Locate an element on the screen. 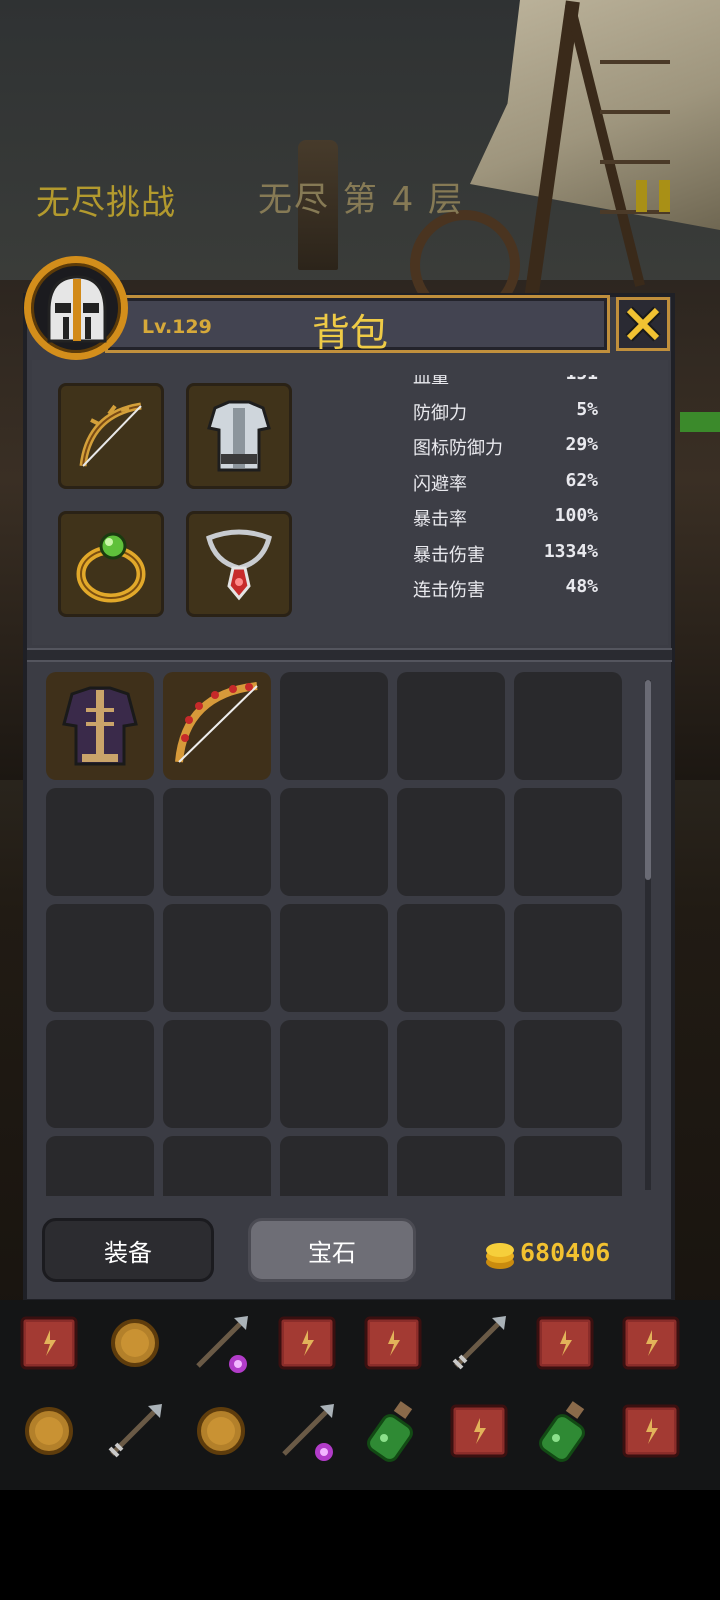  pause-icon is located at coordinates (641, 196).